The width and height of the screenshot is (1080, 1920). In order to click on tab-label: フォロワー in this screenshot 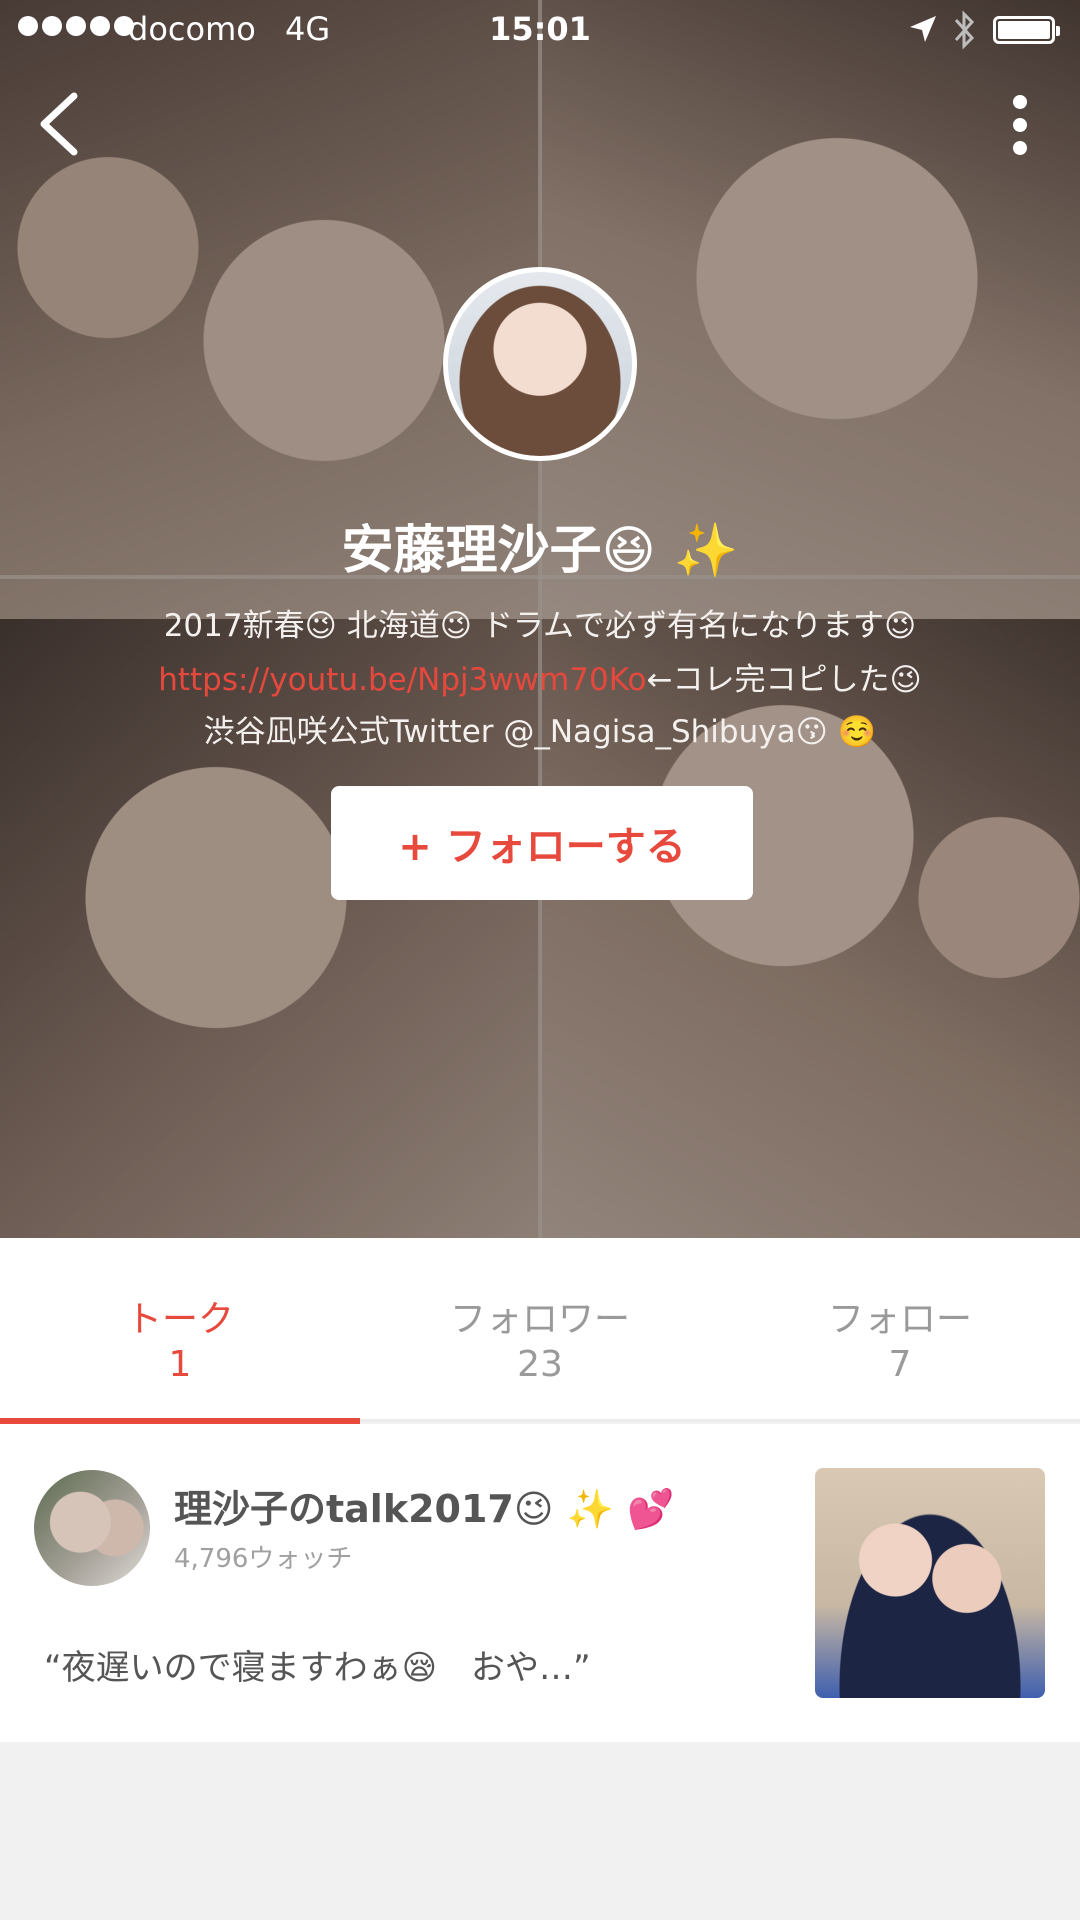, I will do `click(539, 1319)`.